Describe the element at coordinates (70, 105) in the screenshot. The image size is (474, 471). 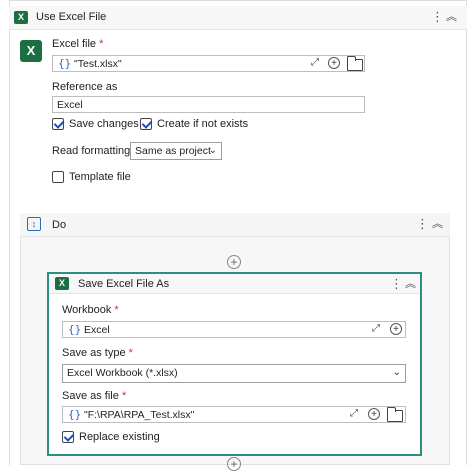
I see `reference-as-value: Excel` at that location.